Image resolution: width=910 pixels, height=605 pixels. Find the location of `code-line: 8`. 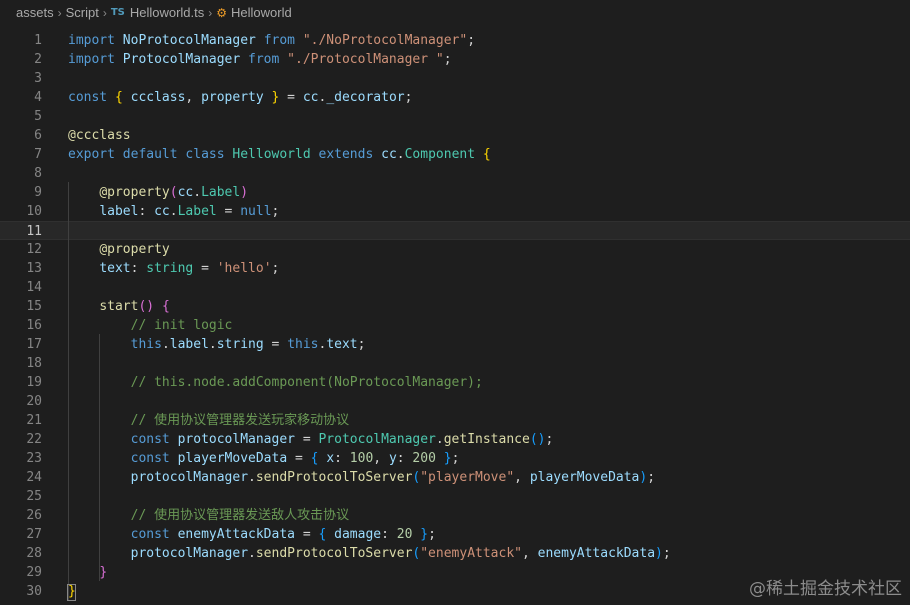

code-line: 8 is located at coordinates (455, 173).